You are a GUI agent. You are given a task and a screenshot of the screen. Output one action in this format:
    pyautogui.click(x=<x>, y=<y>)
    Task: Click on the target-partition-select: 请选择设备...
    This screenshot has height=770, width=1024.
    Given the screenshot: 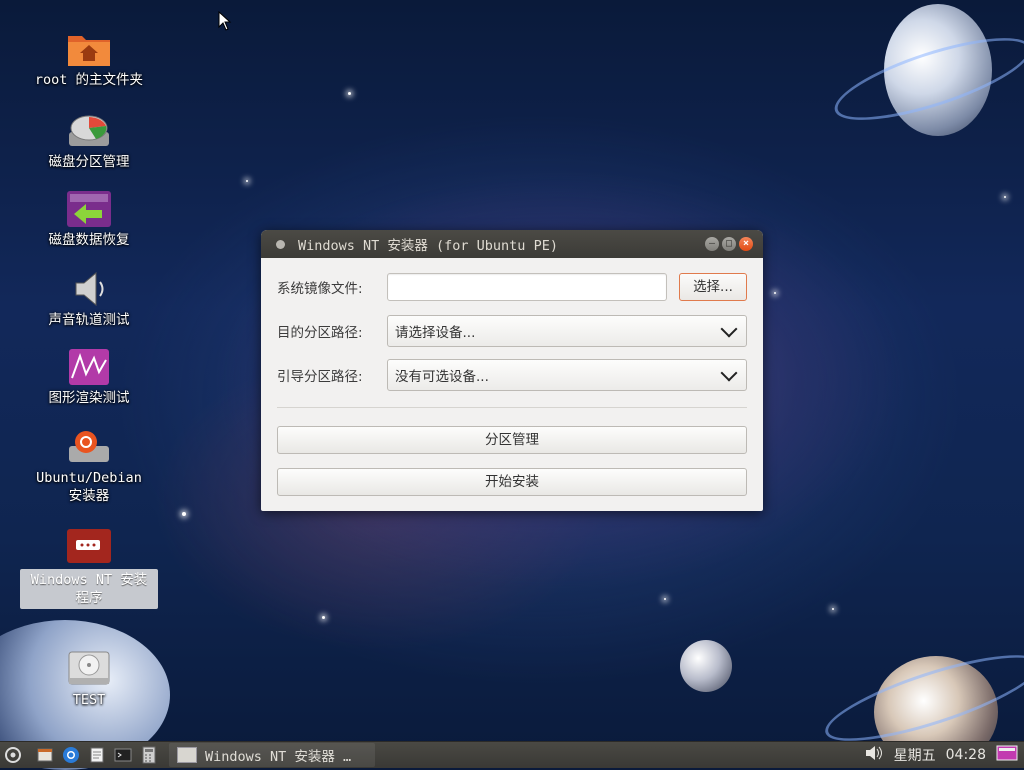 What is the action you would take?
    pyautogui.click(x=567, y=331)
    